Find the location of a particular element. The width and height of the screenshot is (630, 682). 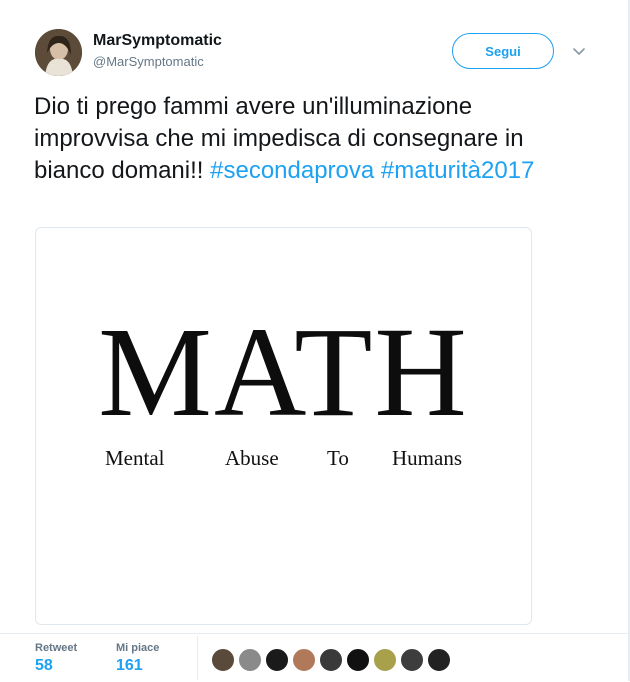

retweet-label: Retweet is located at coordinates (56, 648).